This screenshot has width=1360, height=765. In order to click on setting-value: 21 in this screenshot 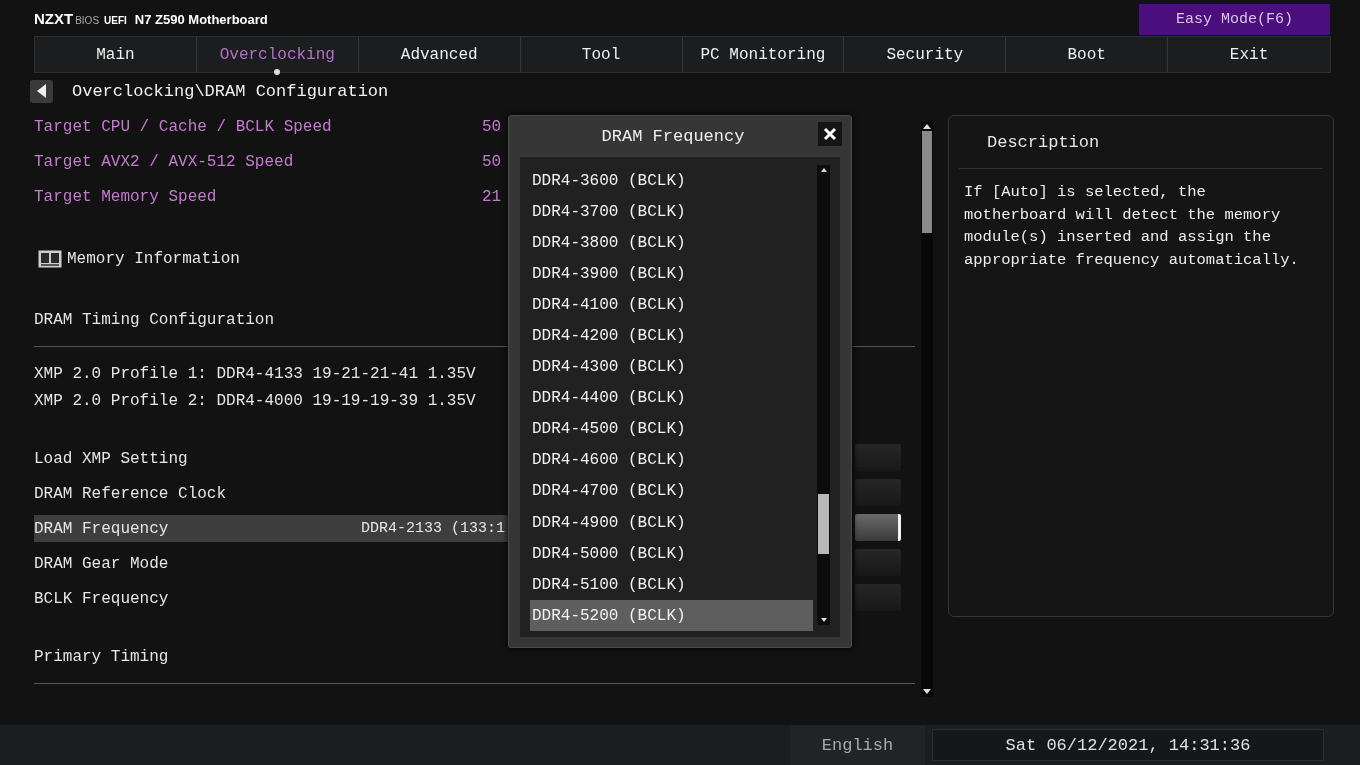, I will do `click(492, 196)`.